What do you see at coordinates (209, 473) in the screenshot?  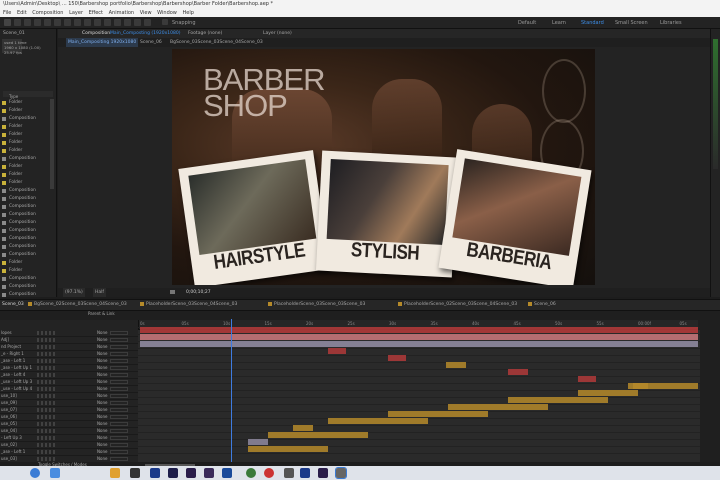 I see `media-encoder-icon` at bounding box center [209, 473].